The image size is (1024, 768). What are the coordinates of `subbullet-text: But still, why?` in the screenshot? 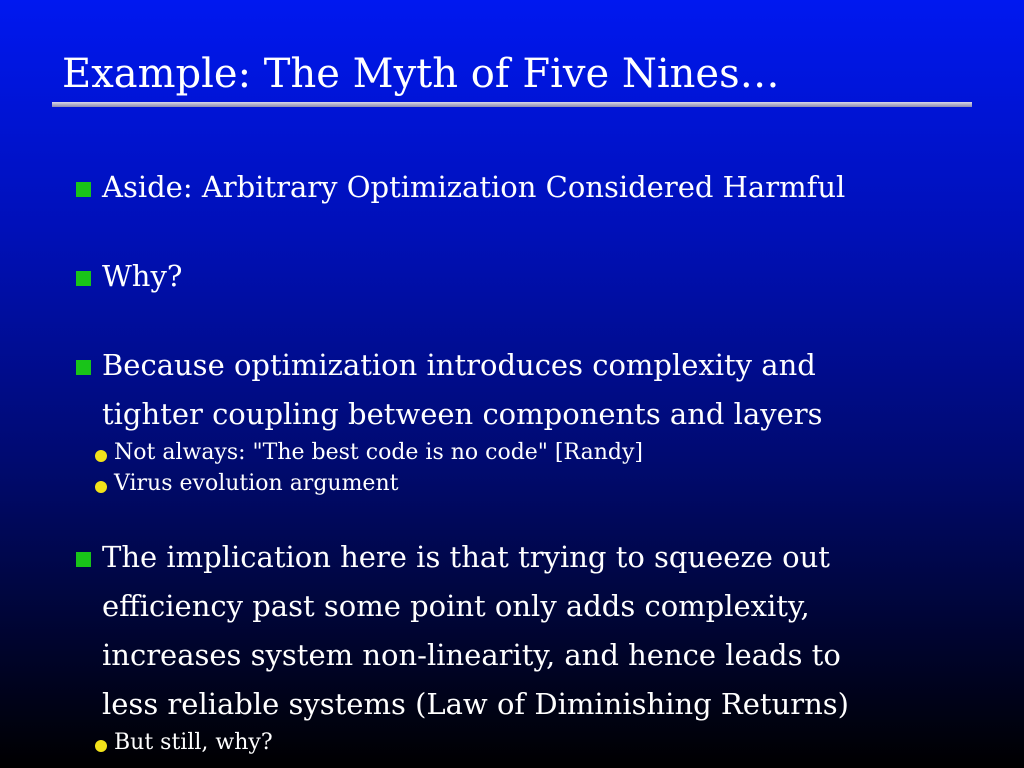 It's located at (193, 742).